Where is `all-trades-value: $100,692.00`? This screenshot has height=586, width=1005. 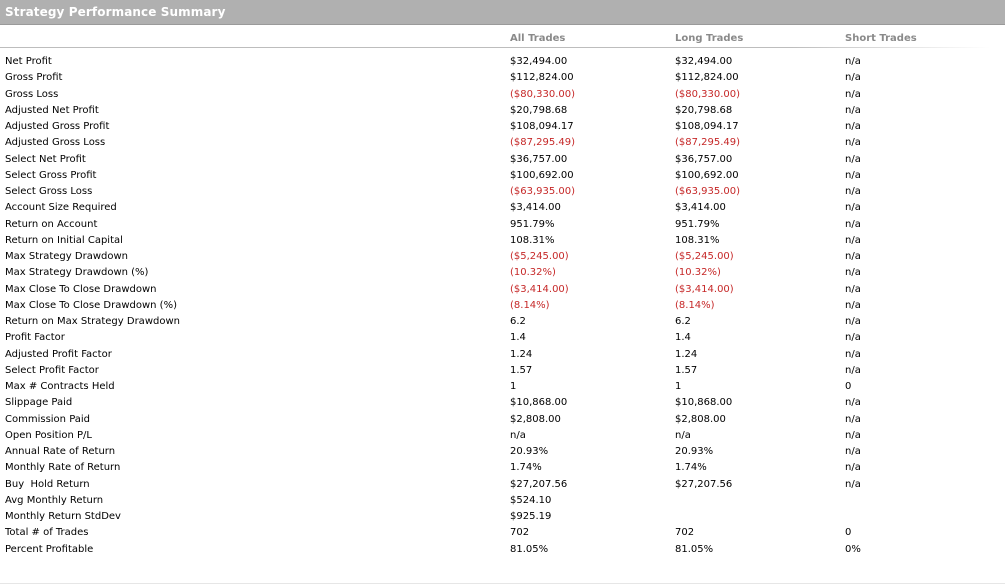
all-trades-value: $100,692.00 is located at coordinates (542, 175).